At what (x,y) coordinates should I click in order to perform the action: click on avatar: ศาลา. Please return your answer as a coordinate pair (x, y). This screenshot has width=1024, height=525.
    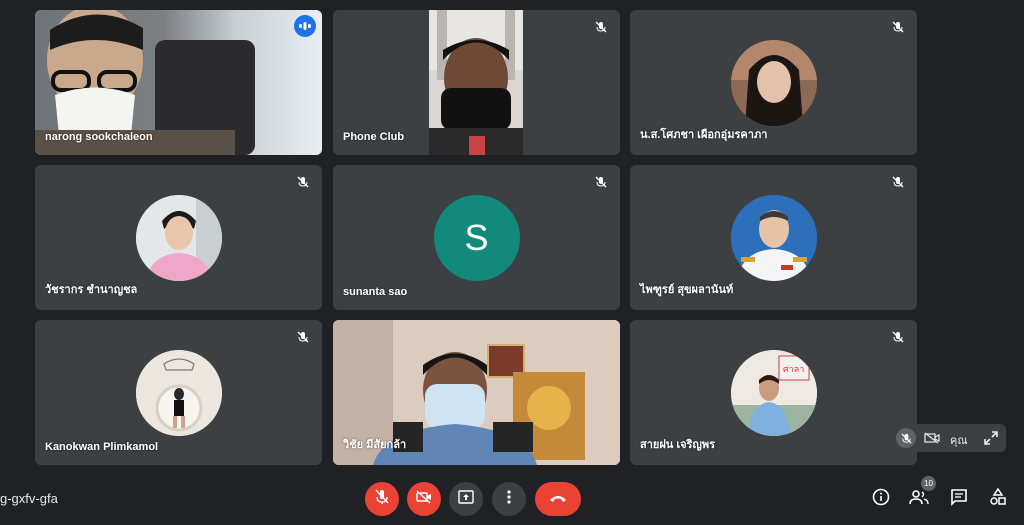
    Looking at the image, I should click on (773, 392).